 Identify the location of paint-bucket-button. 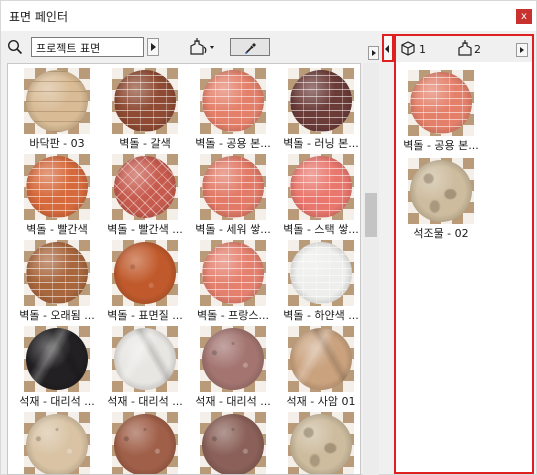
(204, 47).